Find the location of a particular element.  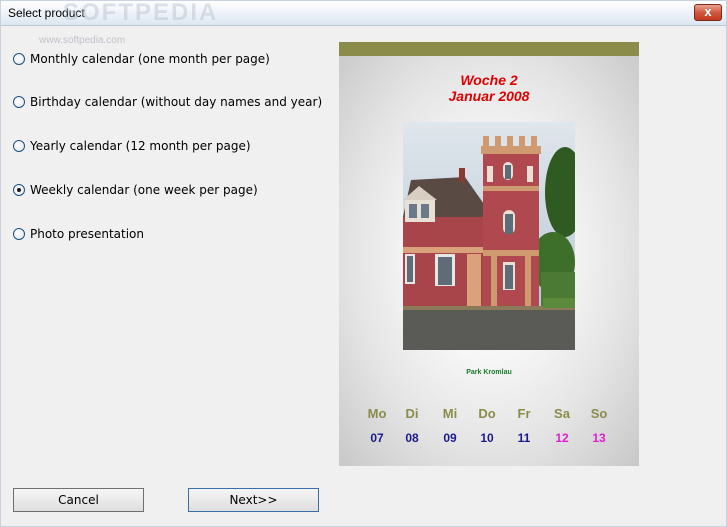

day-name: Mi is located at coordinates (450, 413).